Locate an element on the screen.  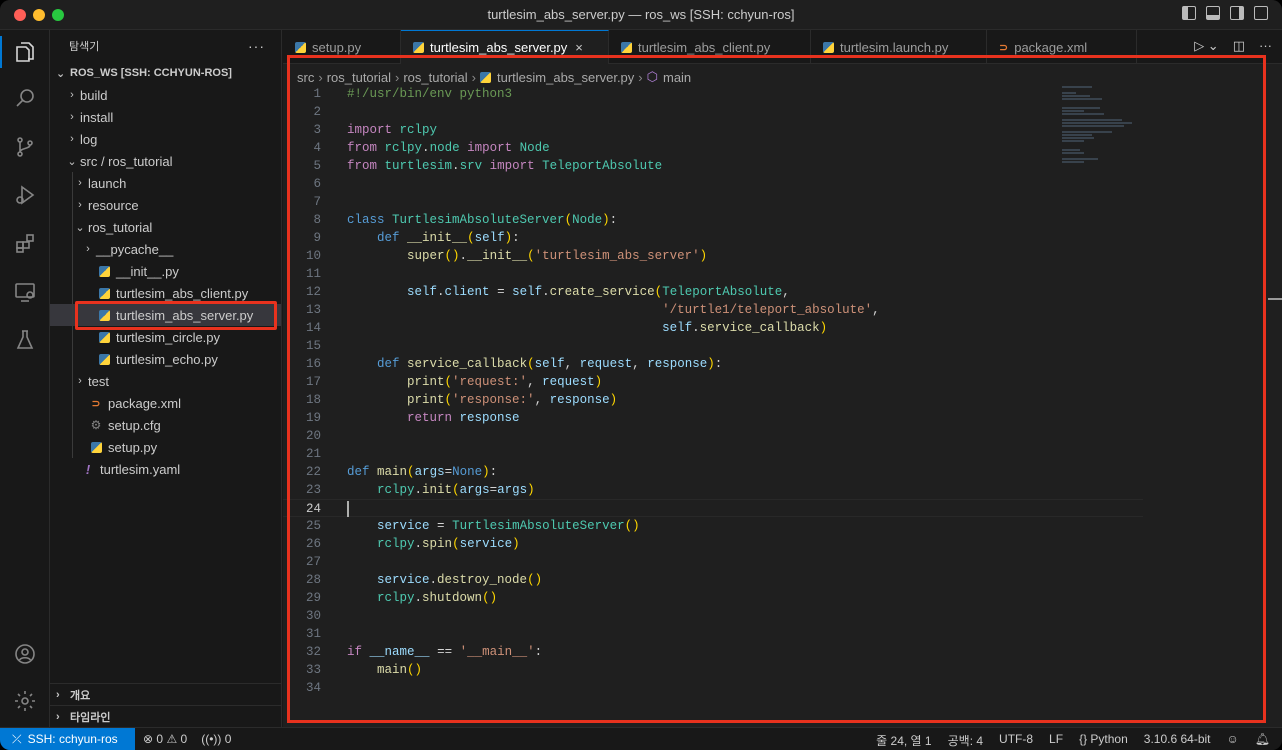
line-number: 24 is located at coordinates (313, 509).